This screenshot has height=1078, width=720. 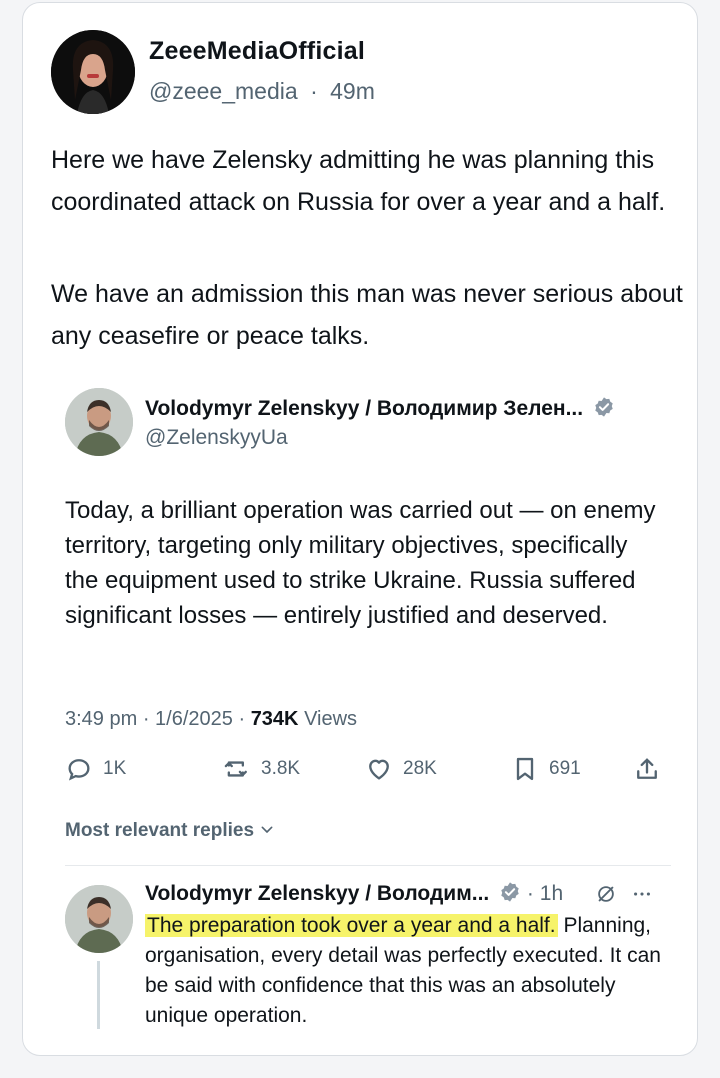 I want to click on thread-line, so click(x=98, y=995).